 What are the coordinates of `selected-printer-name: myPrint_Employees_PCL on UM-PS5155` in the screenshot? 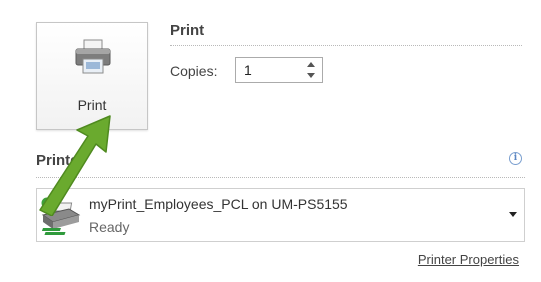 It's located at (218, 204).